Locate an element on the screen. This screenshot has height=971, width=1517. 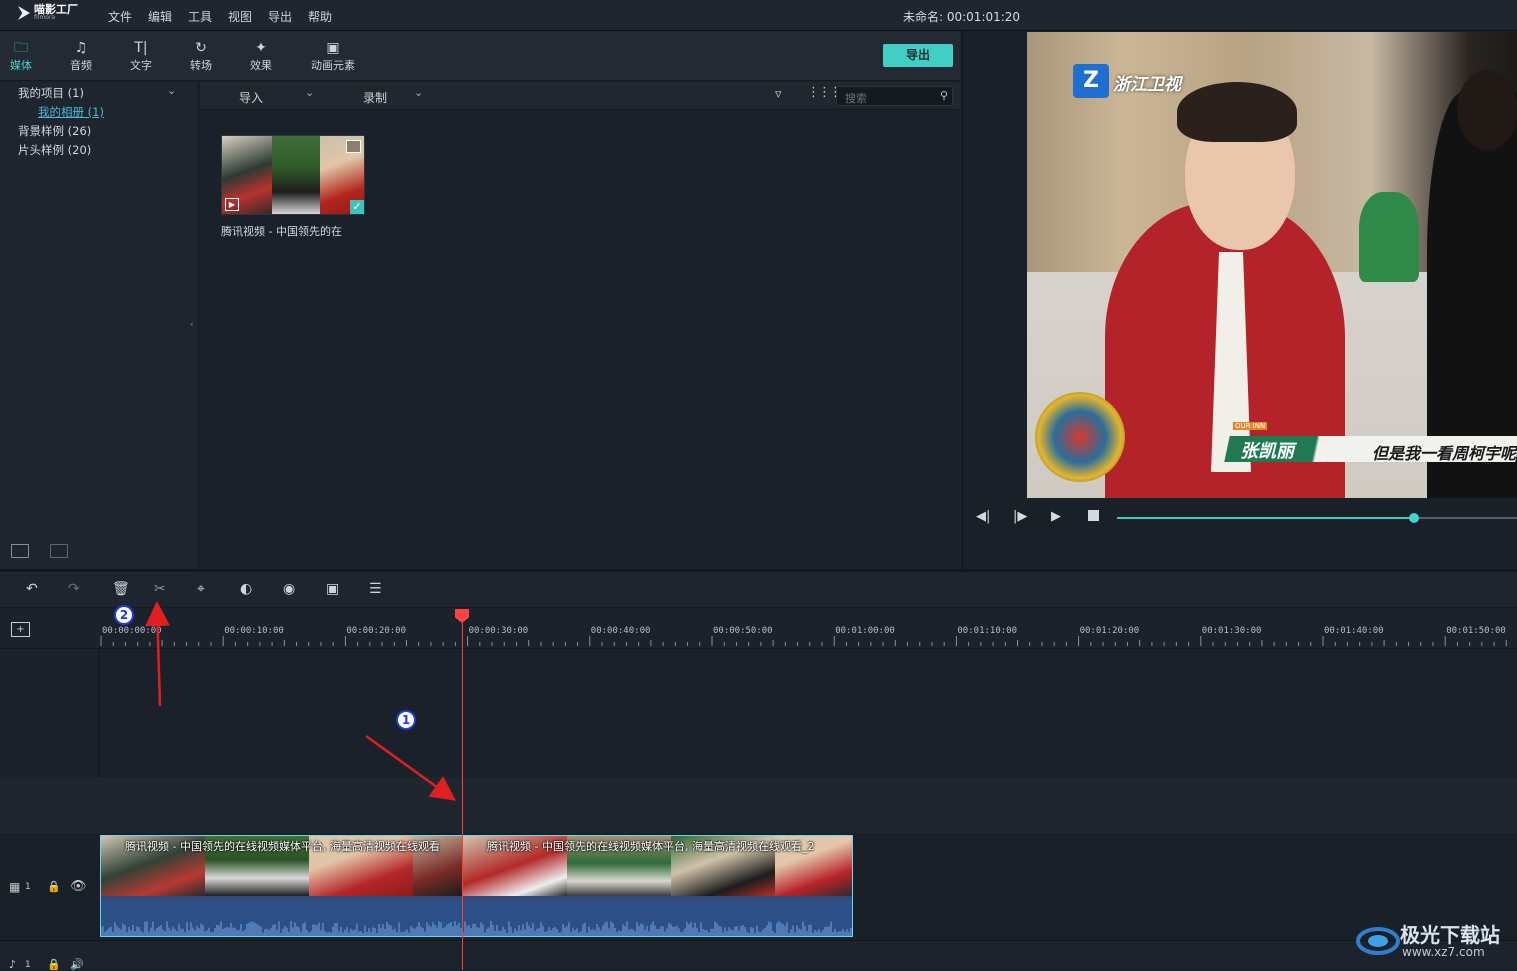
audio-track: ♪ 1 🔒 🔊 is located at coordinates (758, 955).